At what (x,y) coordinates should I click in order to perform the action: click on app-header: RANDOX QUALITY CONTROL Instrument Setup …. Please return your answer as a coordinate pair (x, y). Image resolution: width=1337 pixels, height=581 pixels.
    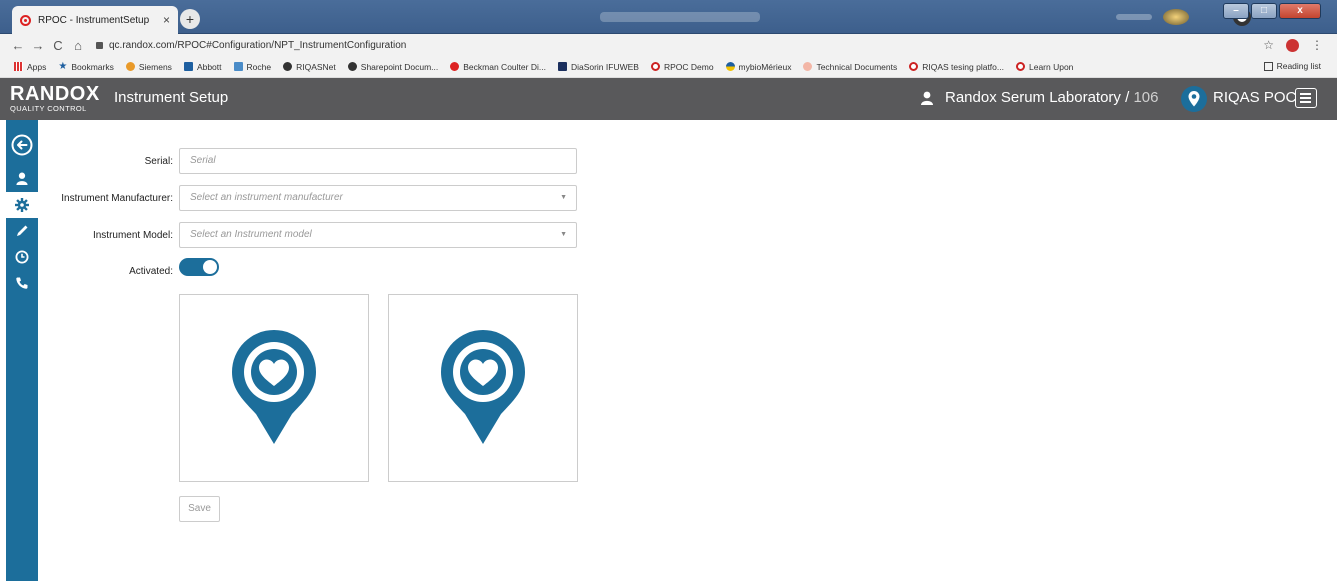
    Looking at the image, I should click on (668, 99).